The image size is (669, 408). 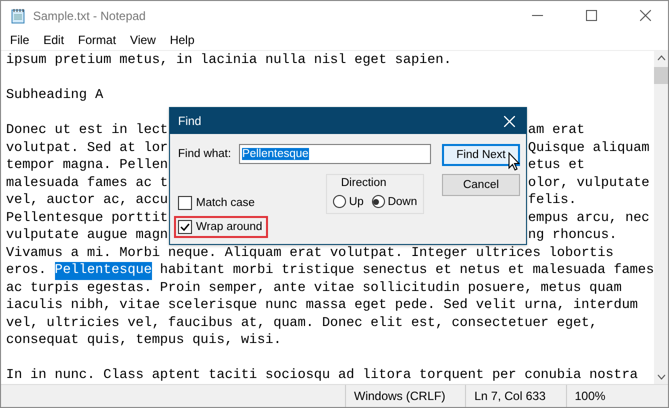 What do you see at coordinates (661, 75) in the screenshot?
I see `scrollbar-thumb` at bounding box center [661, 75].